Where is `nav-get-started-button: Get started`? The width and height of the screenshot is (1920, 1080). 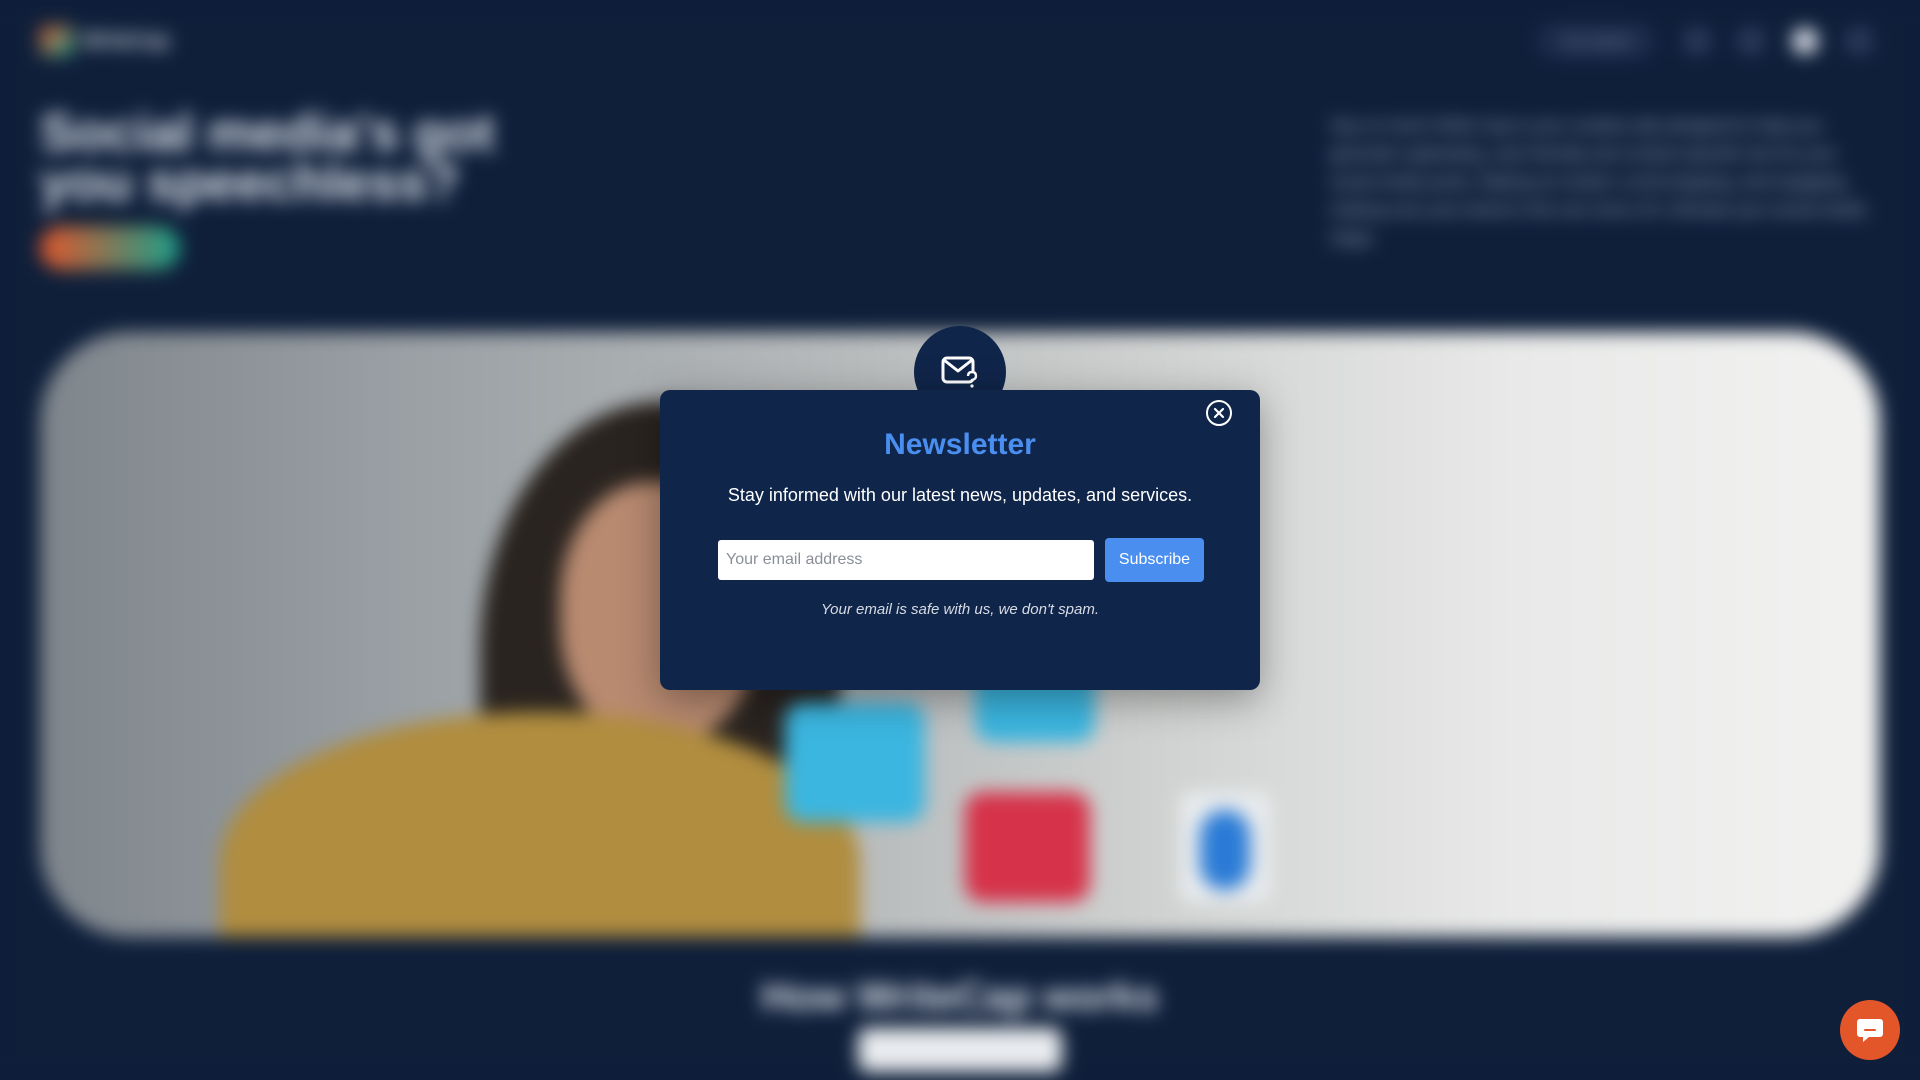 nav-get-started-button: Get started is located at coordinates (1596, 41).